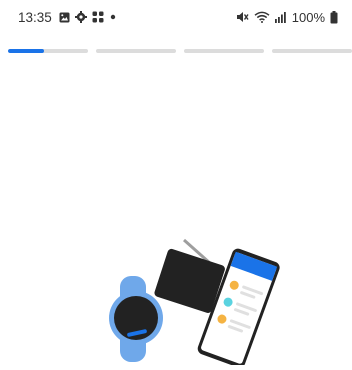 Image resolution: width=352 pixels, height=370 pixels. I want to click on gear-icon, so click(80, 17).